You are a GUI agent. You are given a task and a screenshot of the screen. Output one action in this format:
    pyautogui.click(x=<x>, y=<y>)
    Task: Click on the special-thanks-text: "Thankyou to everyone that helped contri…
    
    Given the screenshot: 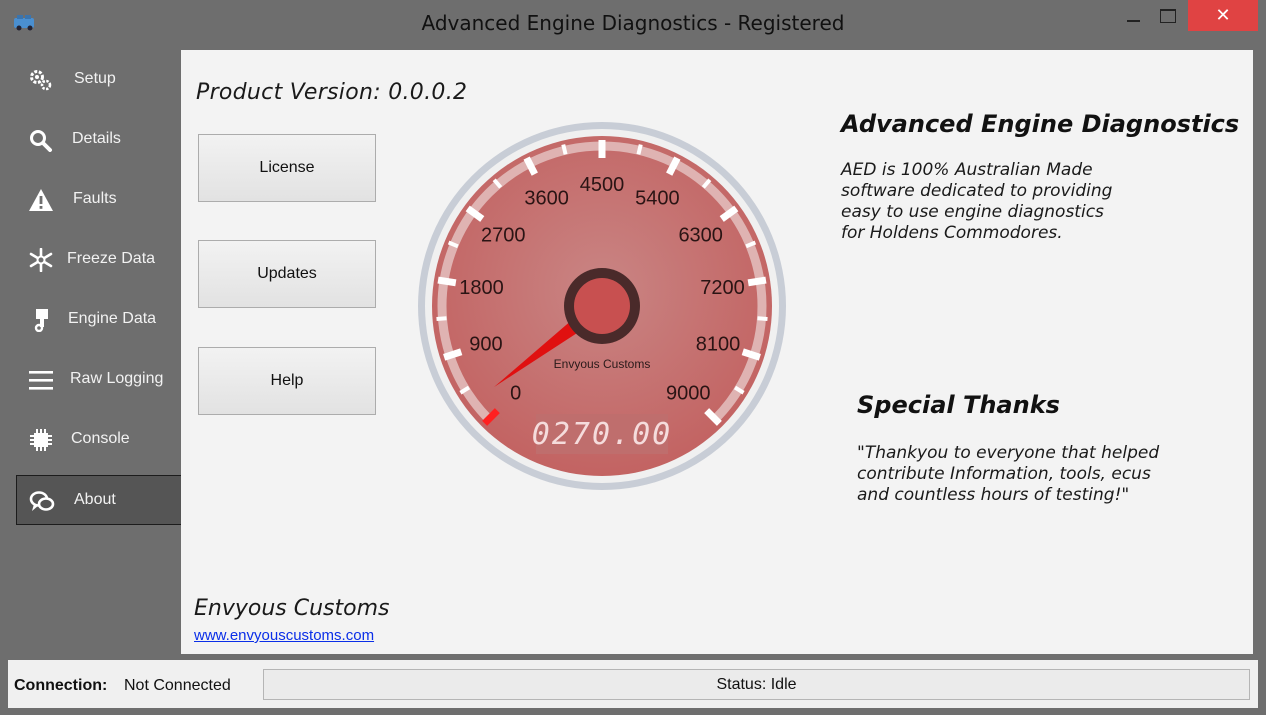 What is the action you would take?
    pyautogui.click(x=1029, y=474)
    